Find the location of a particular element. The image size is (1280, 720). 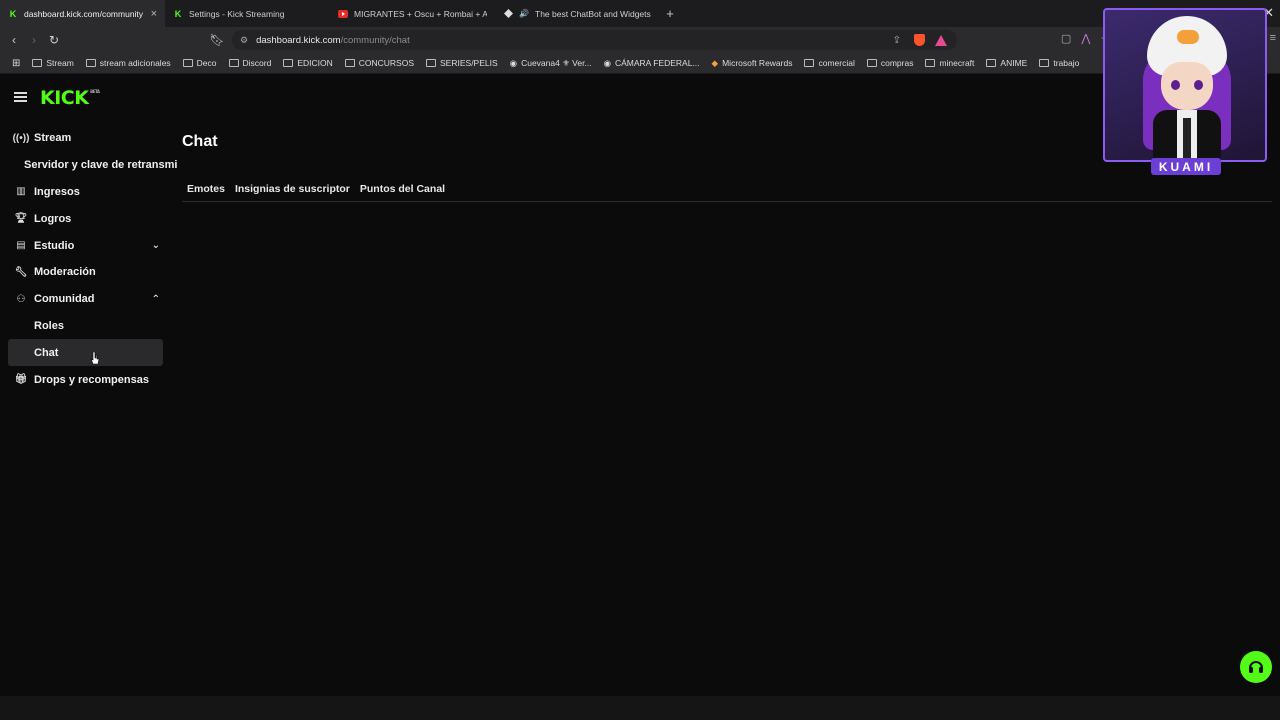

bookmark-folder: minecraft is located at coordinates (949, 63).